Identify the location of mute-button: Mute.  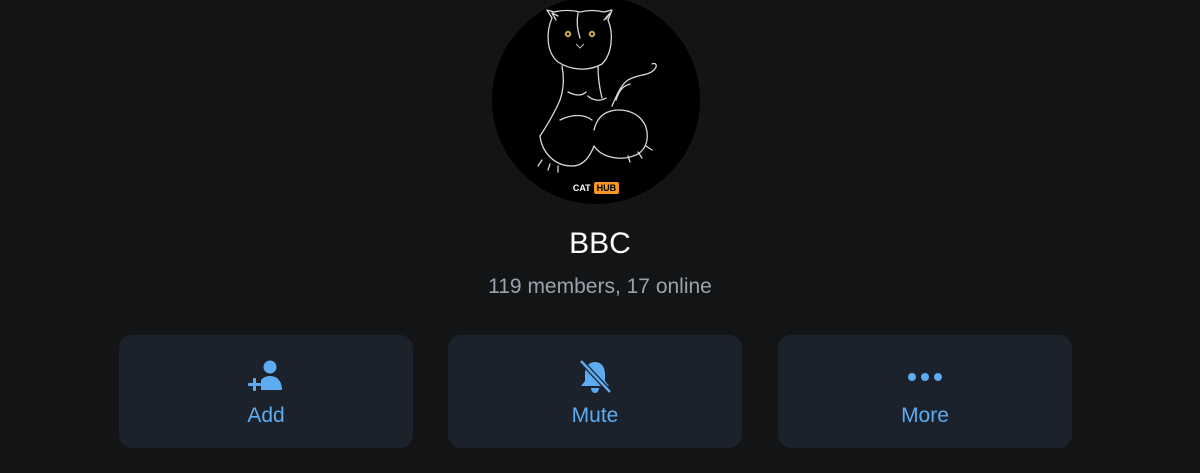
(595, 391).